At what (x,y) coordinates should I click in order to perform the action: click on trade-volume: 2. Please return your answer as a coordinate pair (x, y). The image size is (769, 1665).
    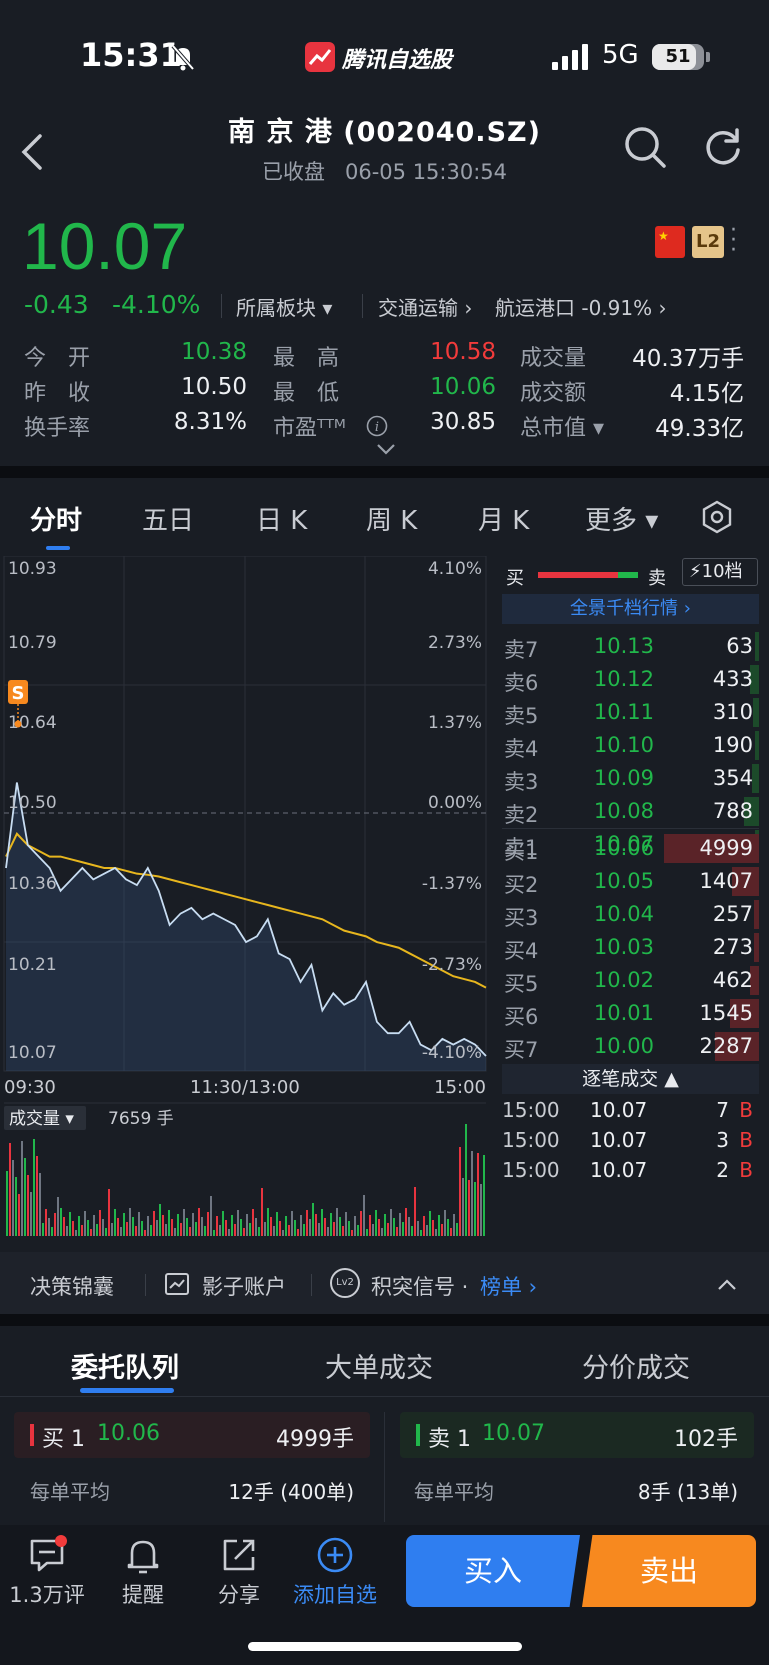
    Looking at the image, I should click on (722, 1170).